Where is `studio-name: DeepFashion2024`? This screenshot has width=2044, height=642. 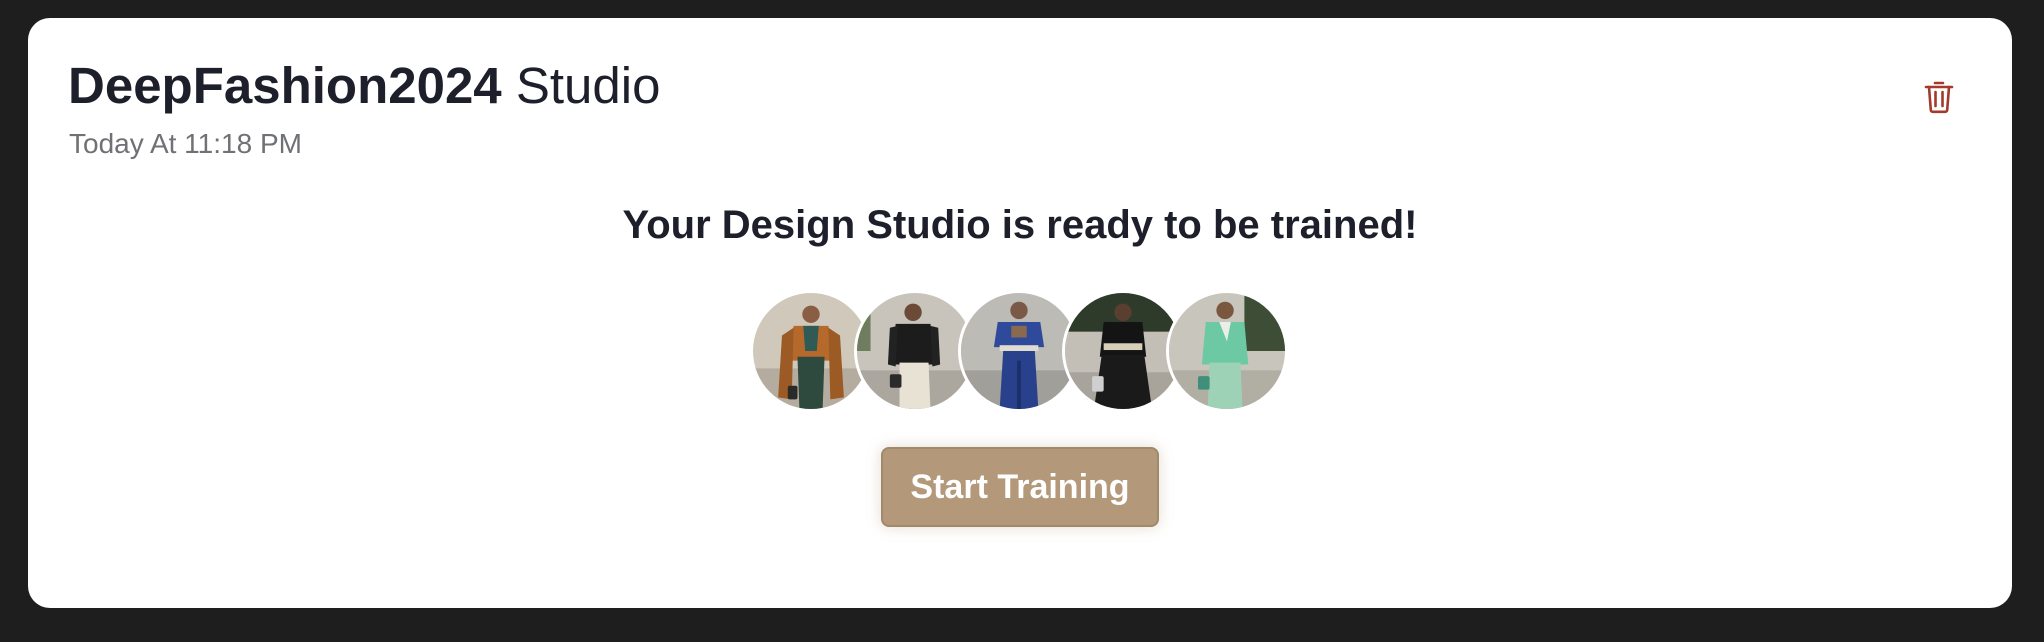 studio-name: DeepFashion2024 is located at coordinates (285, 85).